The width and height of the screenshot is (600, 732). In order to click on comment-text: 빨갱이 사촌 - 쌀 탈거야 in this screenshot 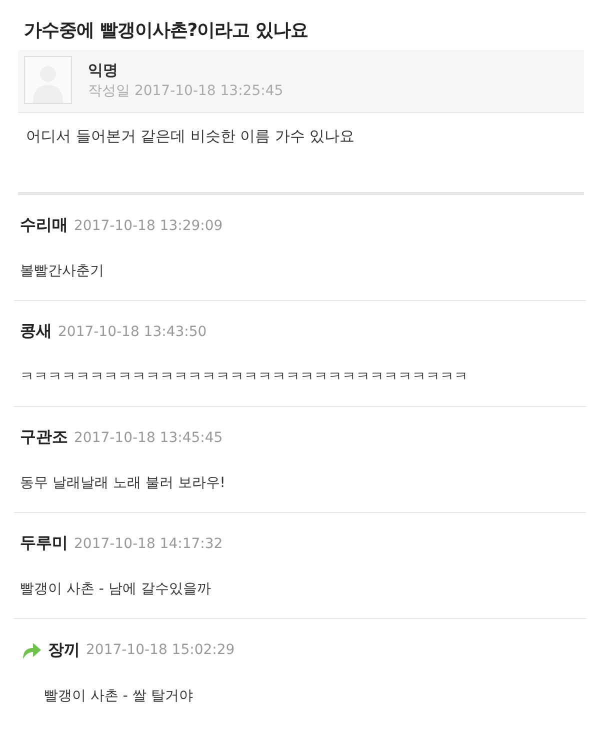, I will do `click(118, 696)`.